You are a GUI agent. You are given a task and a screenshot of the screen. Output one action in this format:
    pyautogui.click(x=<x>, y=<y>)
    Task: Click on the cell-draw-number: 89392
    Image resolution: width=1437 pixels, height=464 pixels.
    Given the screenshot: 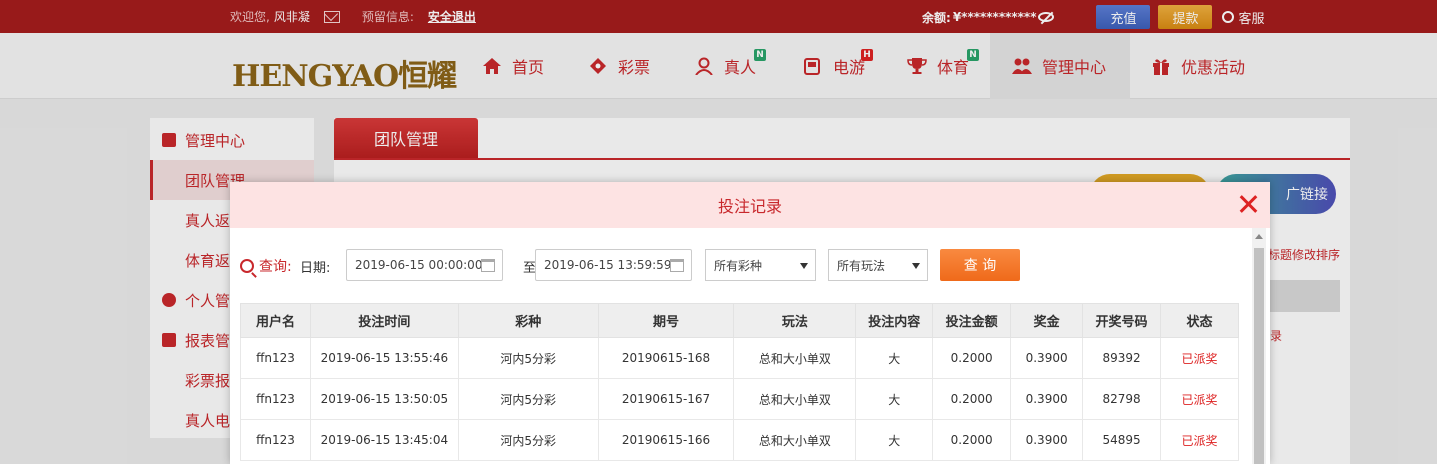 What is the action you would take?
    pyautogui.click(x=1122, y=358)
    